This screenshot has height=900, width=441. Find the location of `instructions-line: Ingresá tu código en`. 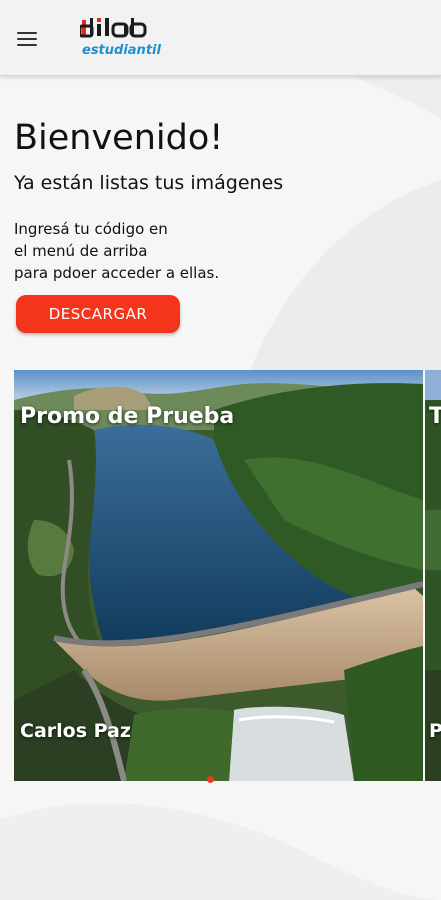

instructions-line: Ingresá tu código en is located at coordinates (91, 229).